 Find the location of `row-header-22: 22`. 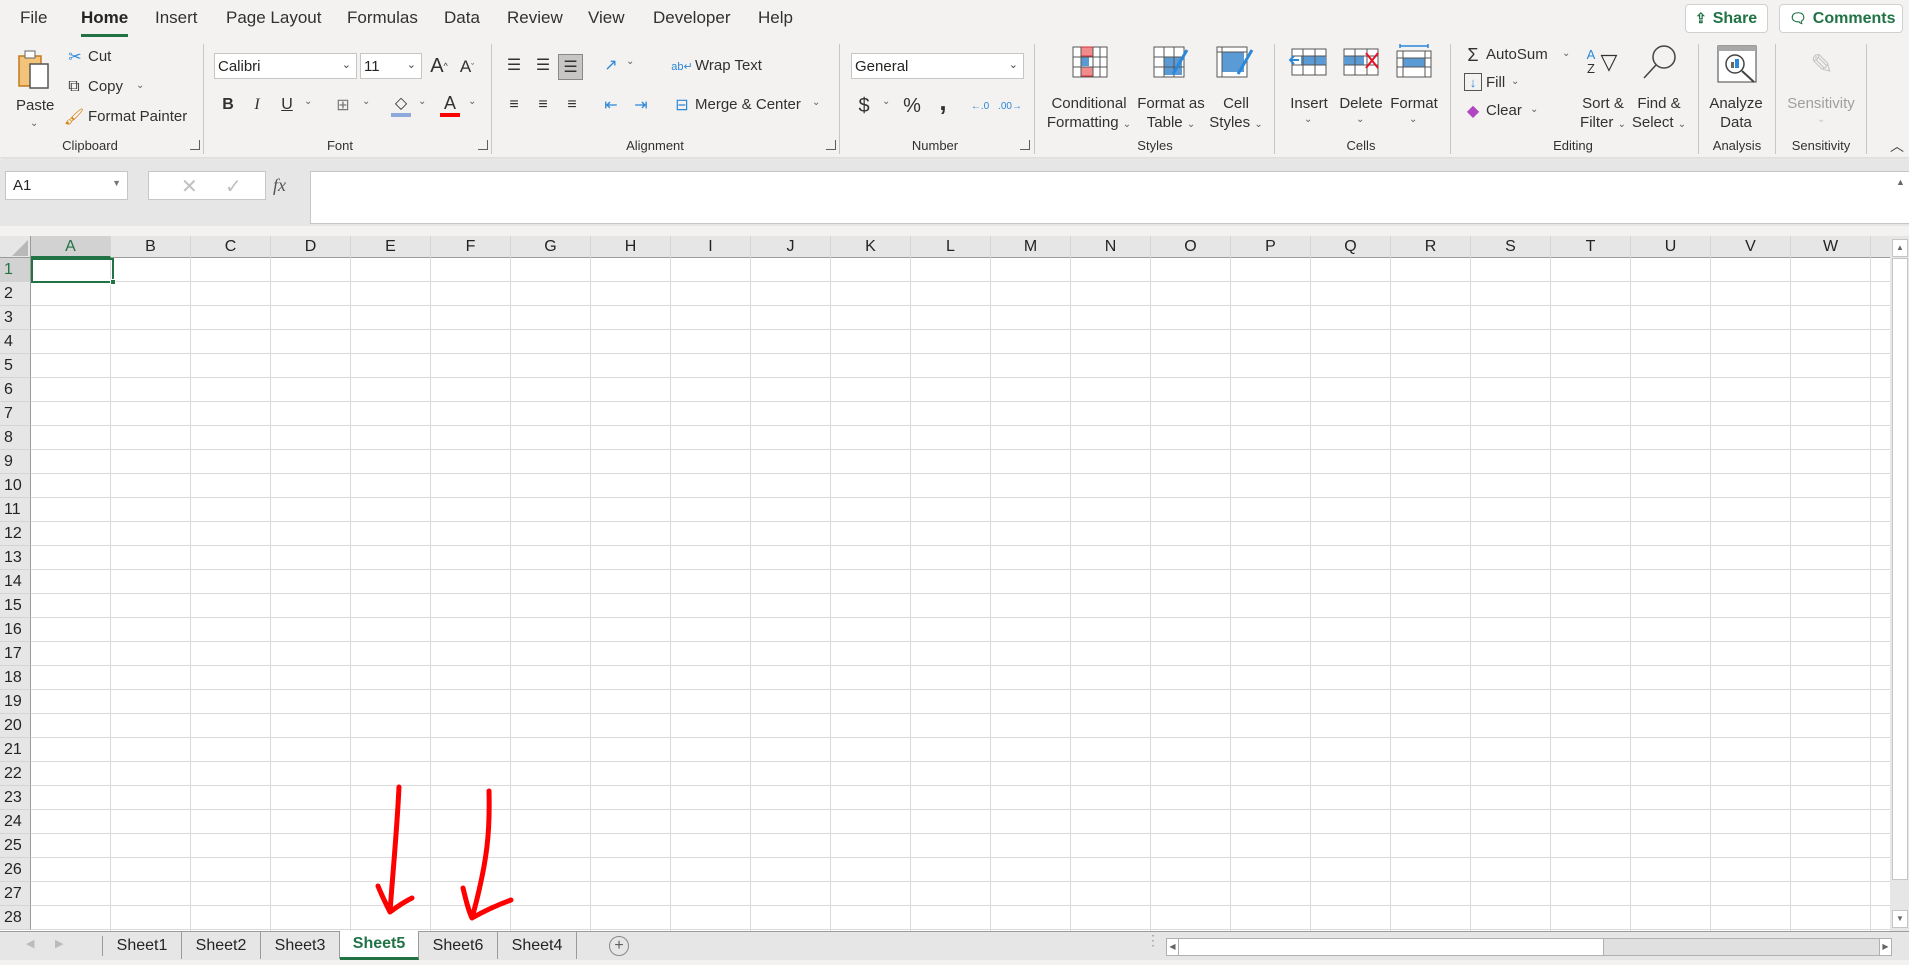

row-header-22: 22 is located at coordinates (15, 774).